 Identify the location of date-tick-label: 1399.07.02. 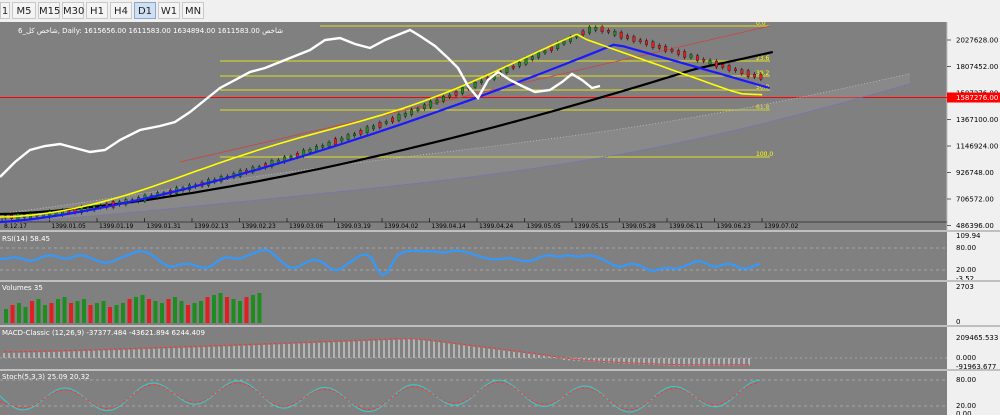
(781, 226).